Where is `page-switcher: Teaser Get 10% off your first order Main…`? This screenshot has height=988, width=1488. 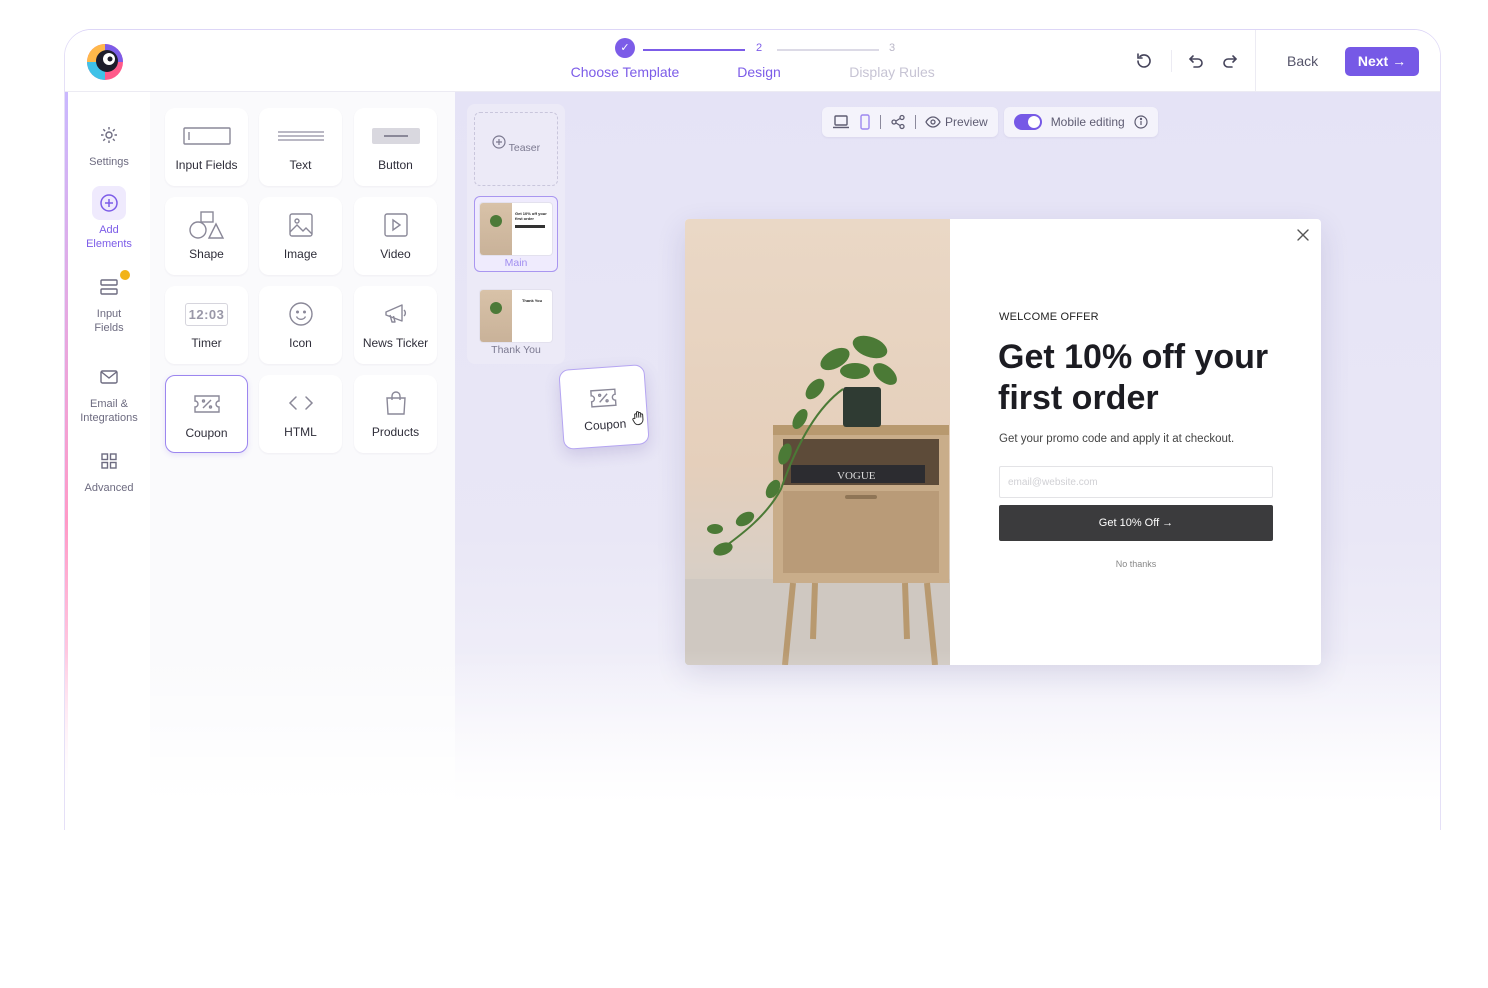
page-switcher: Teaser Get 10% off your first order Main… is located at coordinates (516, 234).